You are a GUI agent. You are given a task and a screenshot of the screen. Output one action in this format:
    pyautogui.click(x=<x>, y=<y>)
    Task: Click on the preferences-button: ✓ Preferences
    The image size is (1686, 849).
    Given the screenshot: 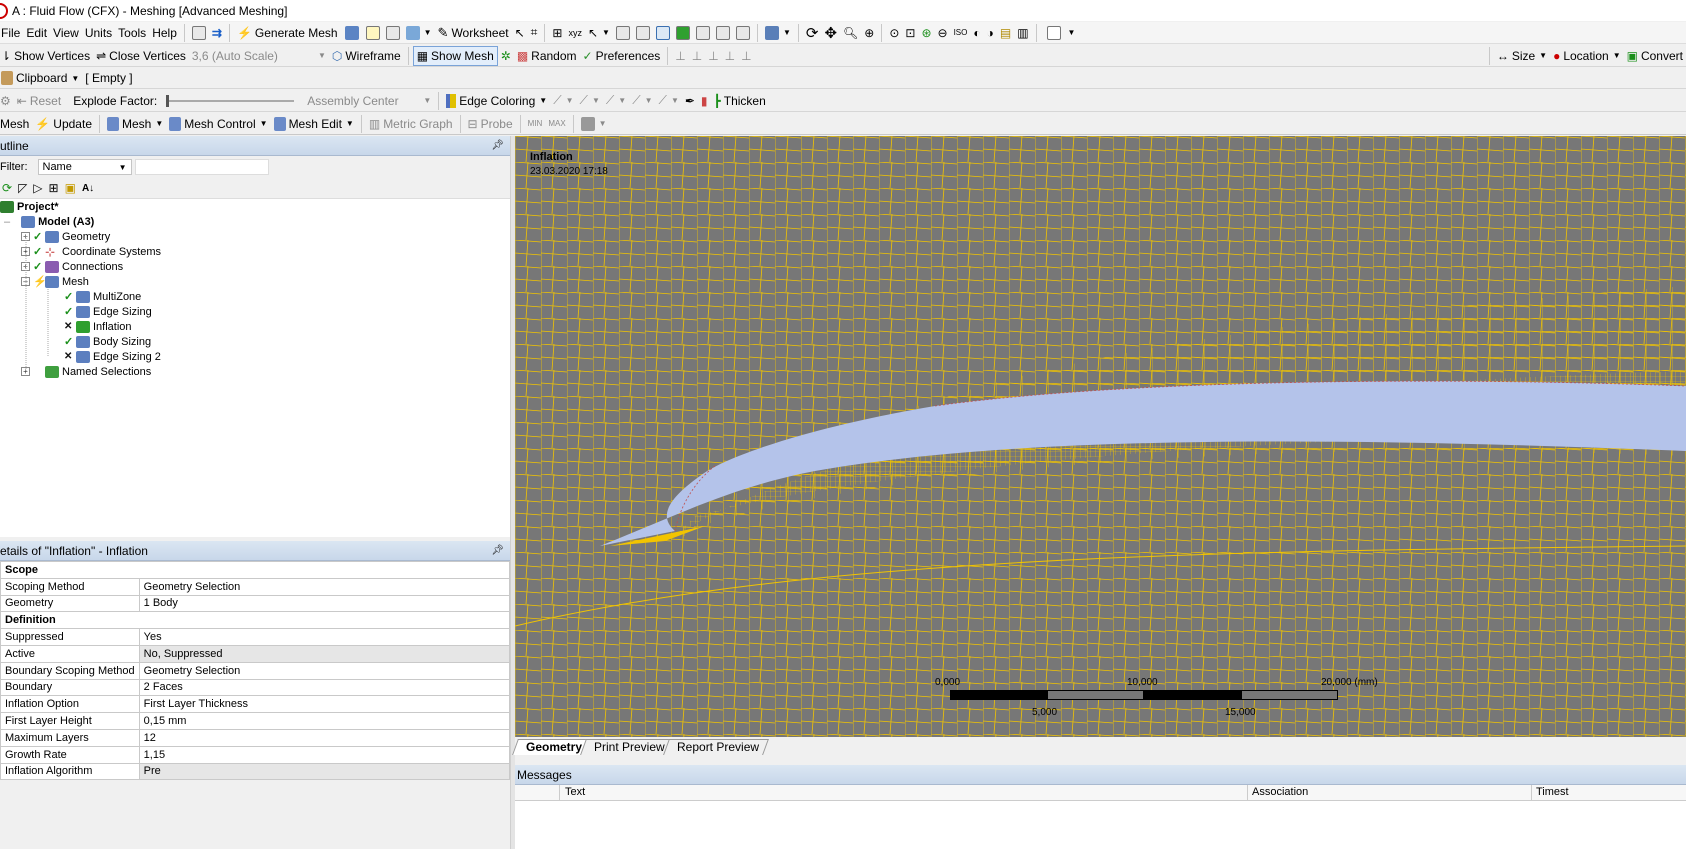 What is the action you would take?
    pyautogui.click(x=622, y=56)
    